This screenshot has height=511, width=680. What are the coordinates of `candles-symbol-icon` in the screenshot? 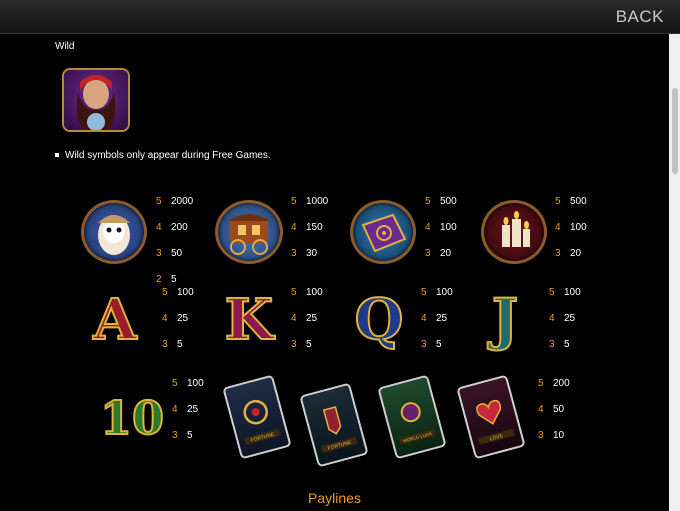 It's located at (514, 232).